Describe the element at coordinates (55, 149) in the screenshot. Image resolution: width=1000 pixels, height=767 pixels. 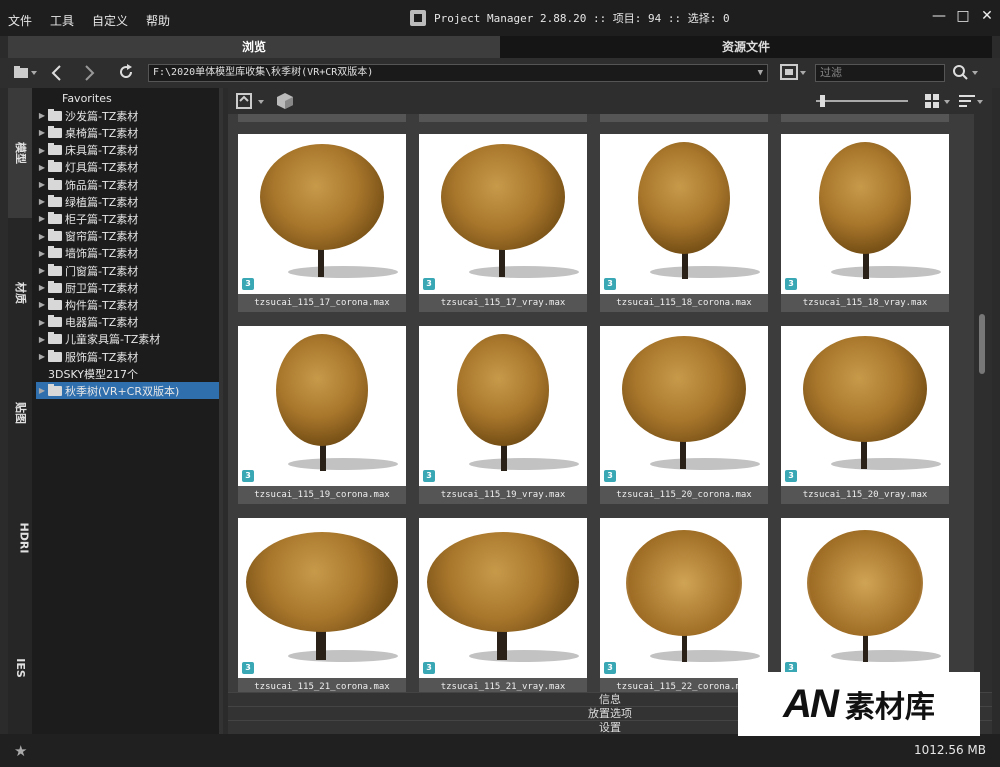
I see `folder-icon` at that location.